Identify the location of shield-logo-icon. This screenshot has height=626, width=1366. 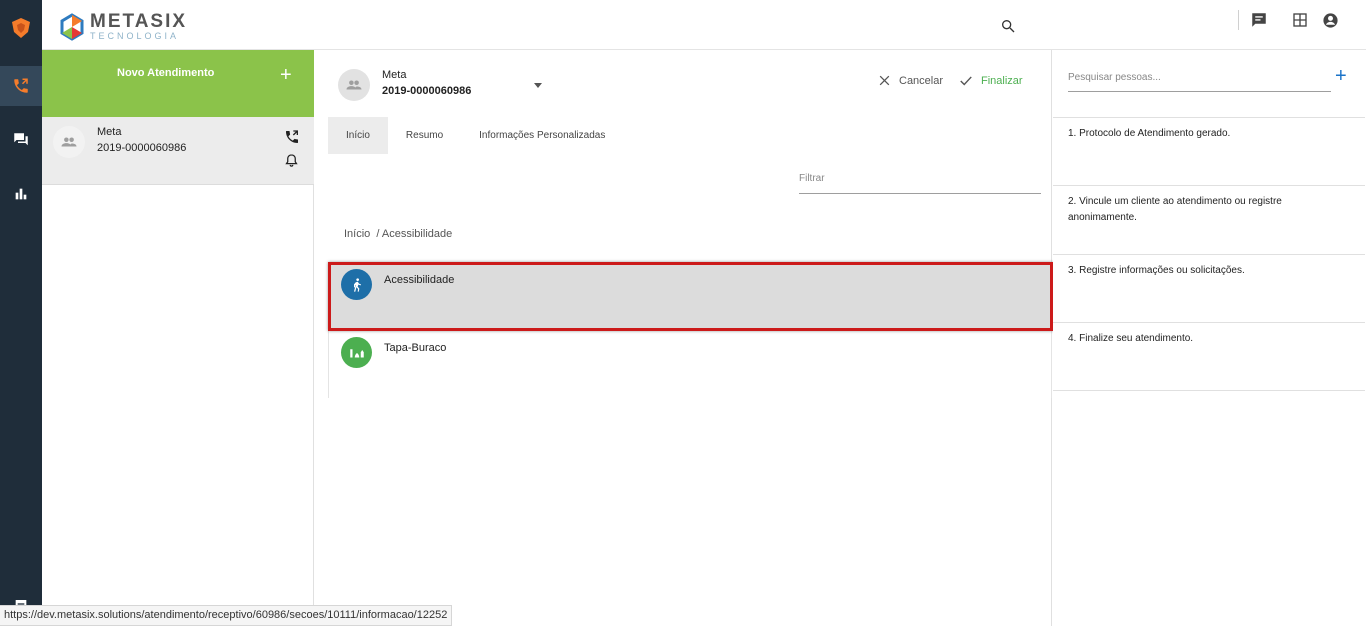
(21, 28).